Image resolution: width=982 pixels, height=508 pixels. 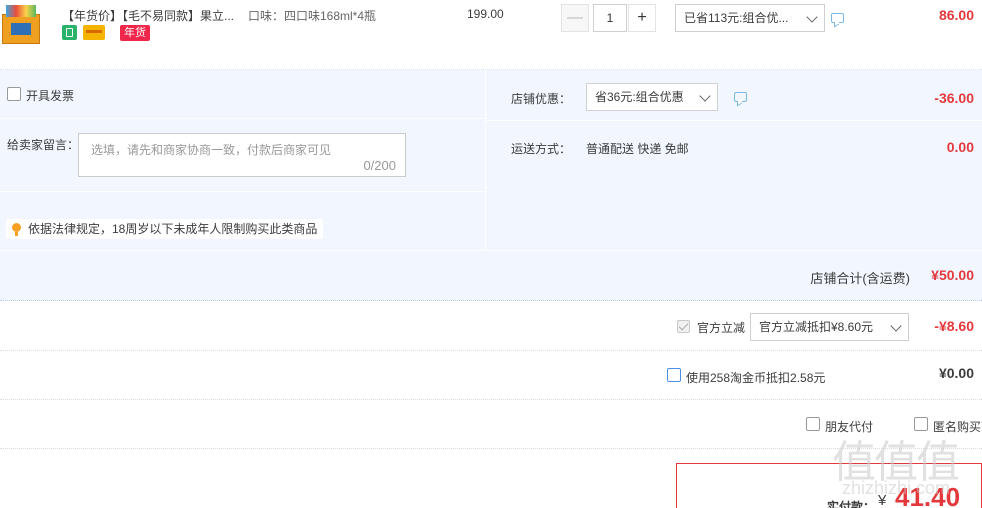 I want to click on taobao-coin-row: 使用258淘金币抵扣2.58元 ¥0.00, so click(x=491, y=375).